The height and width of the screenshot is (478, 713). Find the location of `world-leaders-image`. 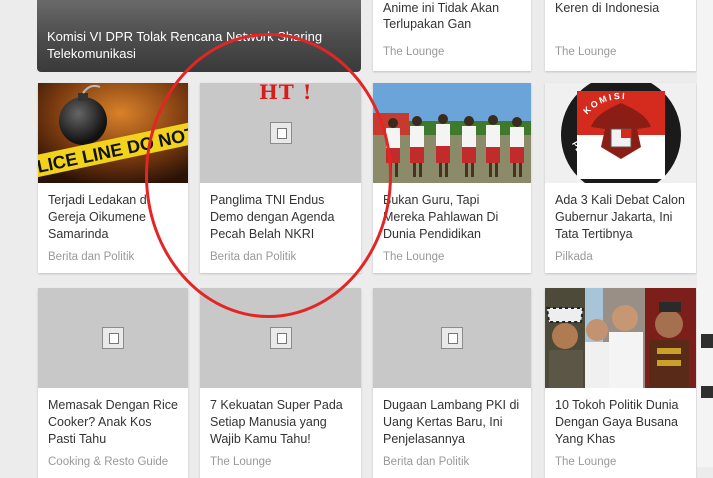

world-leaders-image is located at coordinates (620, 338).